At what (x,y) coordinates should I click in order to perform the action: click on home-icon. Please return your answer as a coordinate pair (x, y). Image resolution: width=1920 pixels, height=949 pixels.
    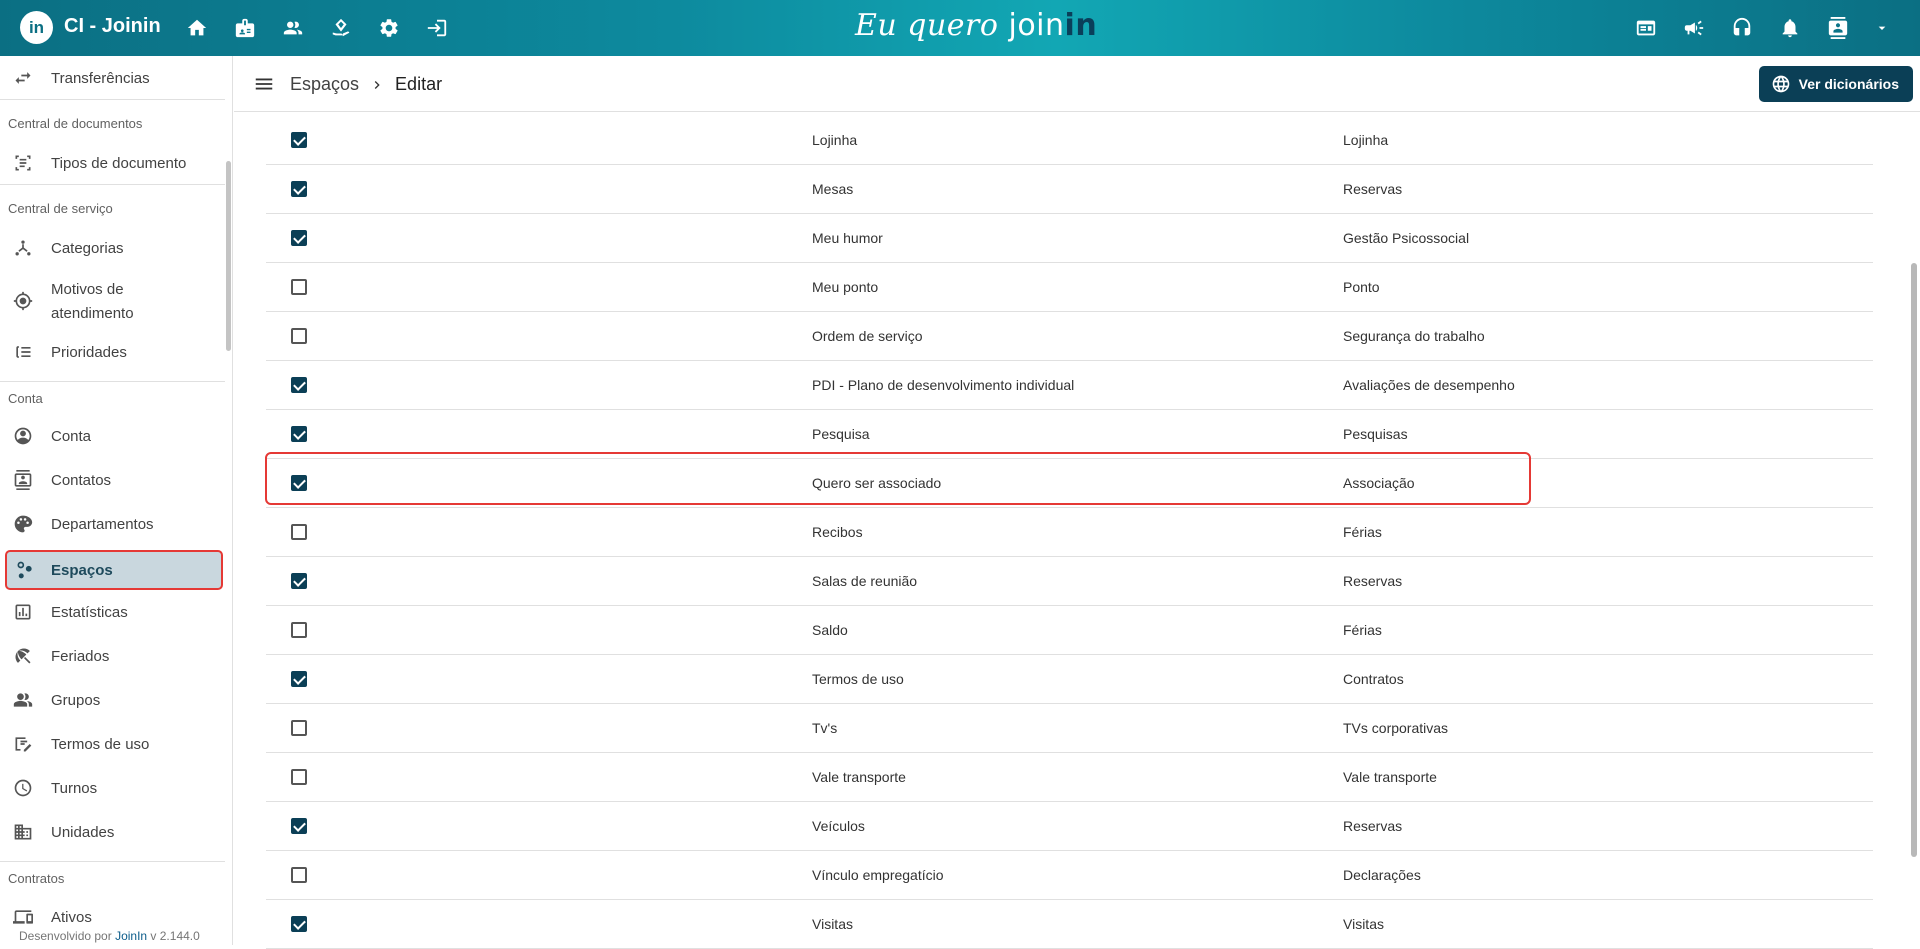
    Looking at the image, I should click on (197, 28).